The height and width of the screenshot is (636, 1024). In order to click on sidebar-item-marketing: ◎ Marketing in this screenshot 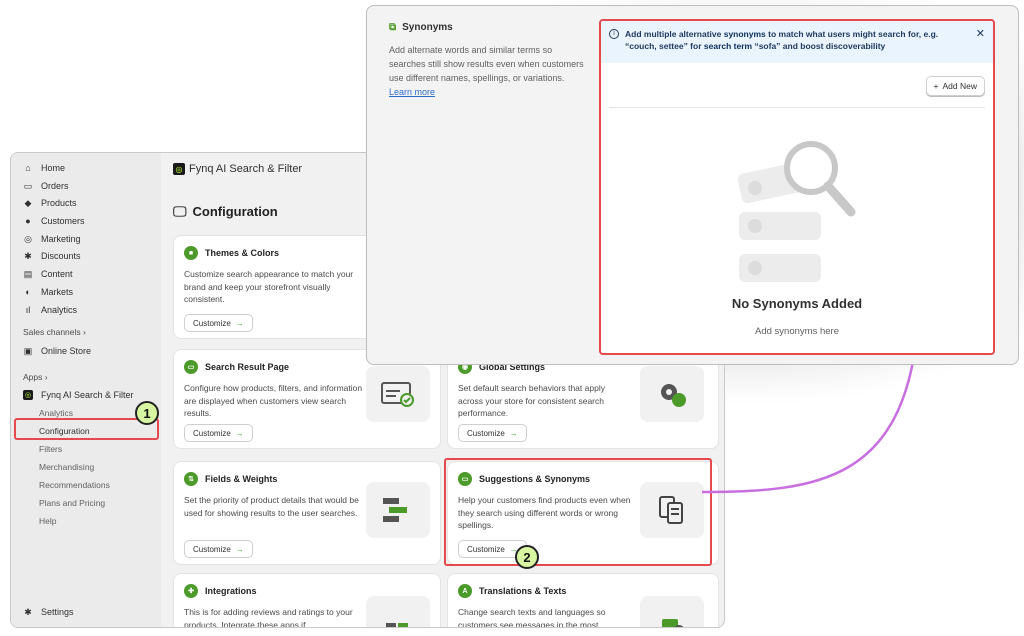, I will do `click(51, 239)`.